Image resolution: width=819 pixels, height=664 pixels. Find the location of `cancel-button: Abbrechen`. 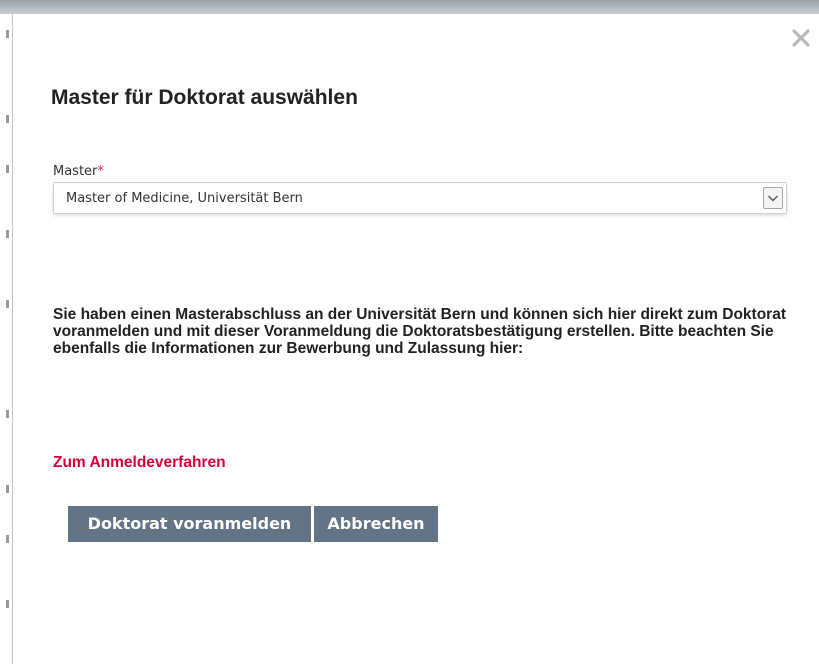

cancel-button: Abbrechen is located at coordinates (376, 524).